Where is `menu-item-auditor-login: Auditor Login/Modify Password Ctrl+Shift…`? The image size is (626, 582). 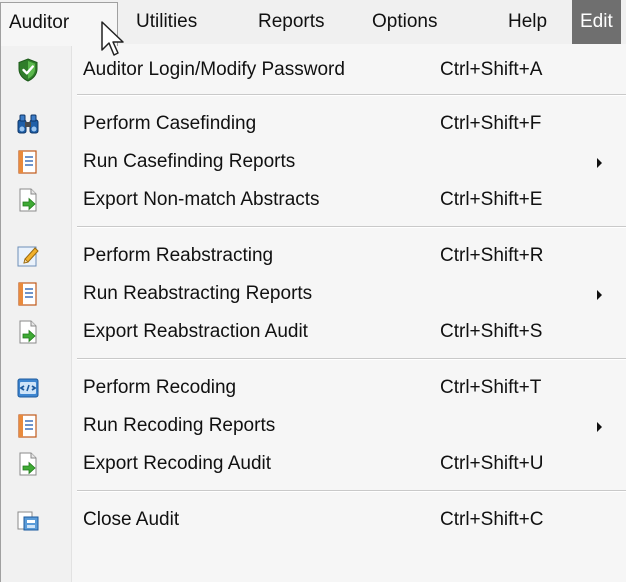 menu-item-auditor-login: Auditor Login/Modify Password Ctrl+Shift… is located at coordinates (313, 70).